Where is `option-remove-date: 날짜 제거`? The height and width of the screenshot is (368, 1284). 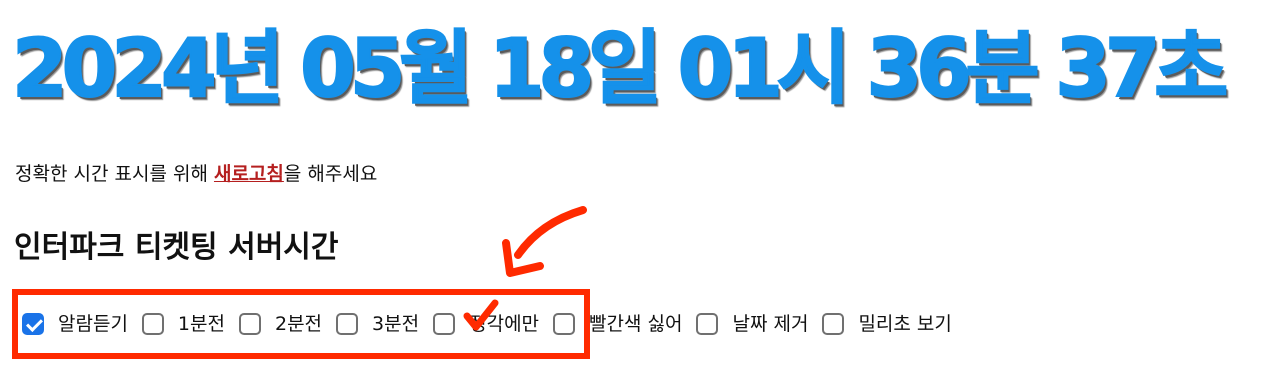 option-remove-date: 날짜 제거 is located at coordinates (752, 324).